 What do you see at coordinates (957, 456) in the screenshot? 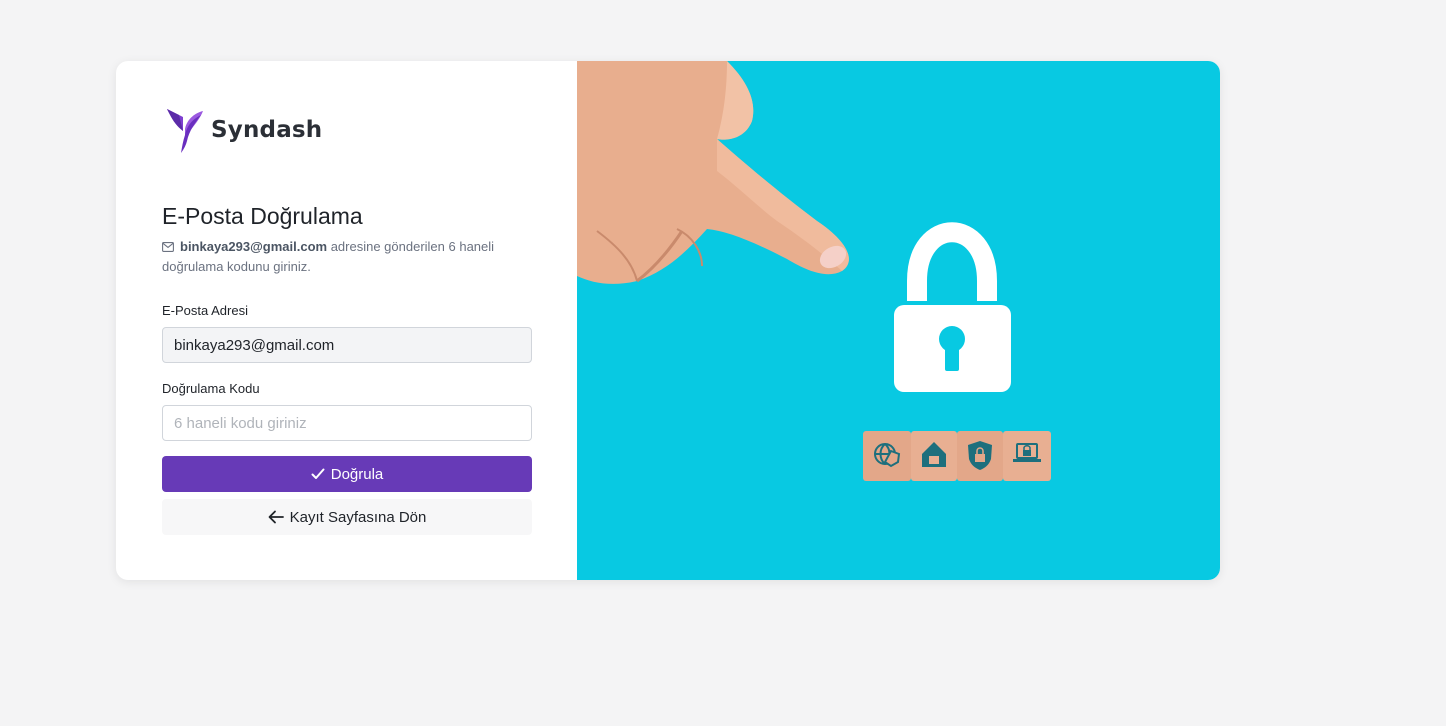
I see `security-blocks` at bounding box center [957, 456].